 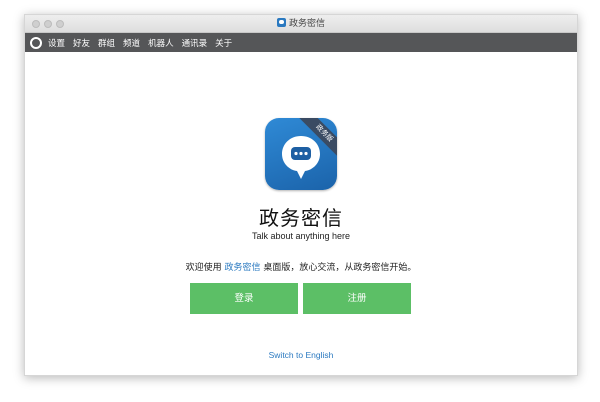 What do you see at coordinates (301, 154) in the screenshot?
I see `app-logo: 政务版` at bounding box center [301, 154].